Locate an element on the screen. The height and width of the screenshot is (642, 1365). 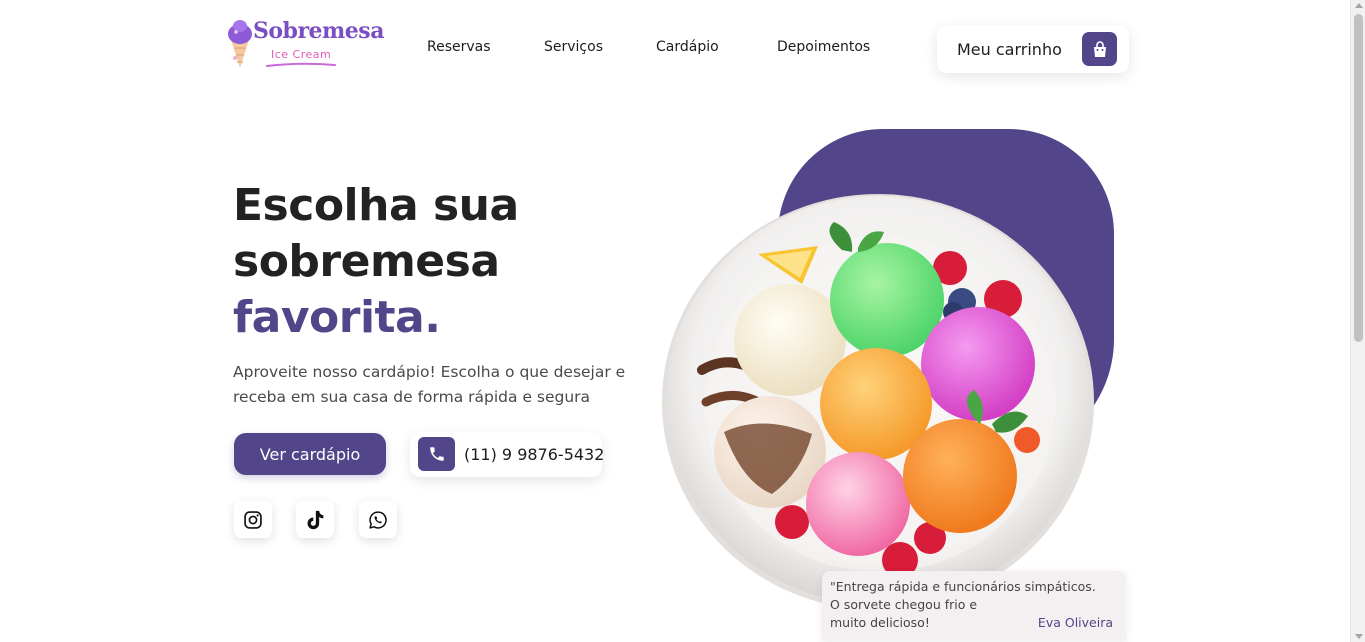
nav-item-servicos: Serviços is located at coordinates (573, 47).